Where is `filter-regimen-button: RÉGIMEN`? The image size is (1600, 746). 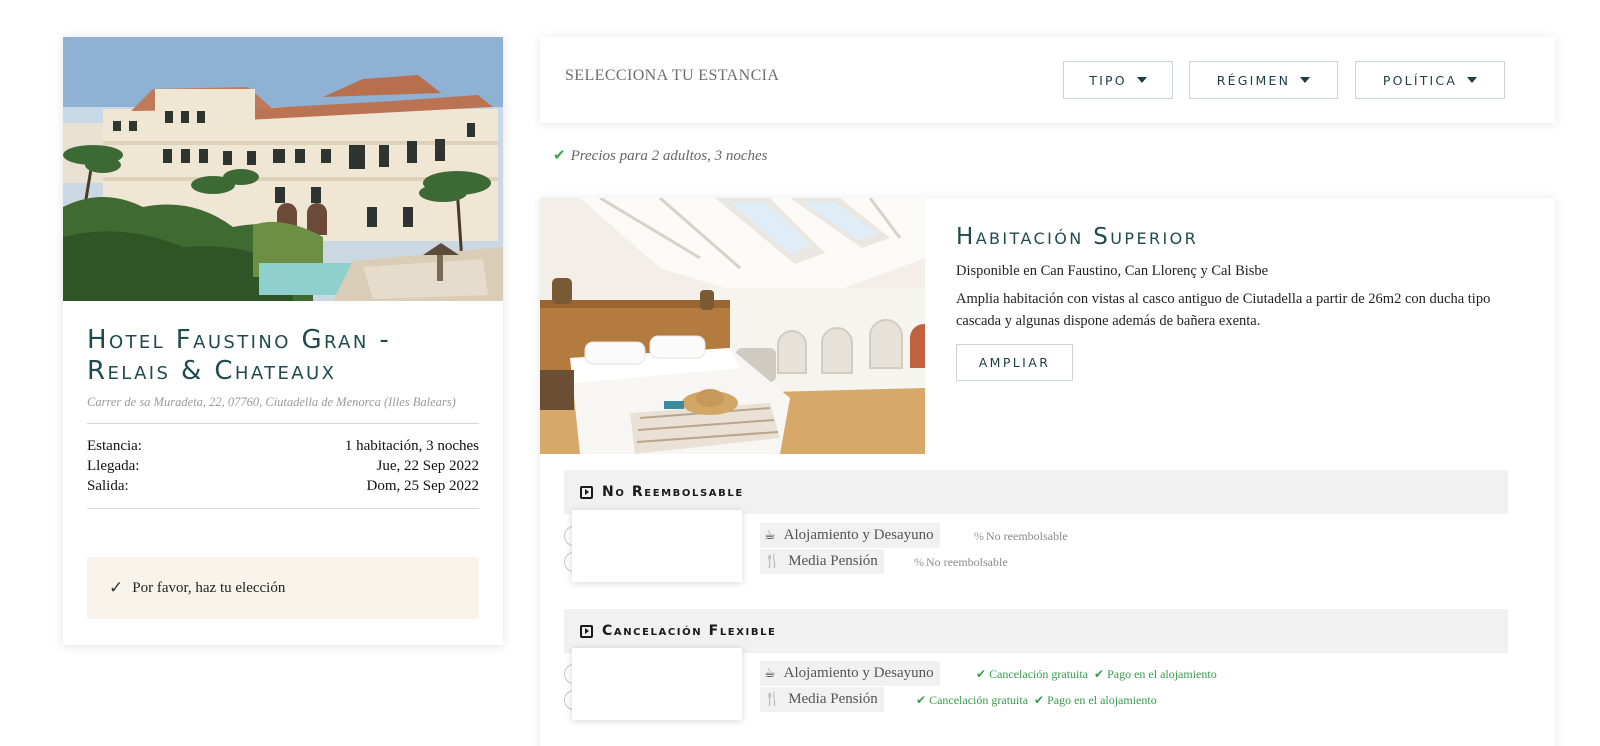 filter-regimen-button: RÉGIMEN is located at coordinates (1263, 80).